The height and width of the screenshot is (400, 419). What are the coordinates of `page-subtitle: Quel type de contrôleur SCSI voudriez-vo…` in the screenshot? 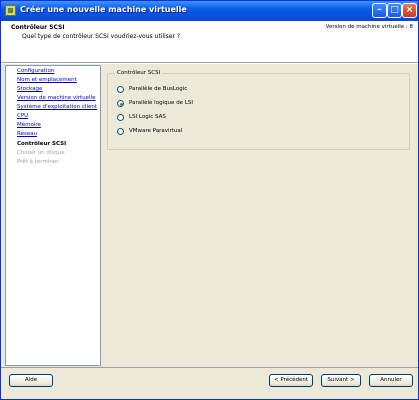 It's located at (101, 36).